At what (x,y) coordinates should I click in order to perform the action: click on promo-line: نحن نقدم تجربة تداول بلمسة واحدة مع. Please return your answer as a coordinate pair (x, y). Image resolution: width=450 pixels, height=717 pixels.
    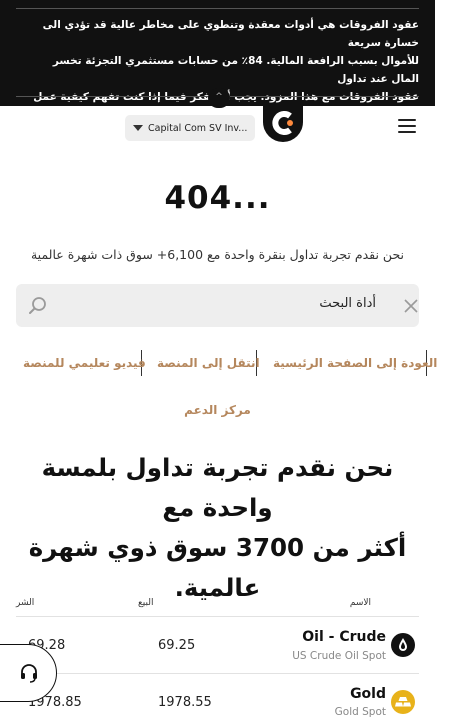
    Looking at the image, I should click on (217, 487).